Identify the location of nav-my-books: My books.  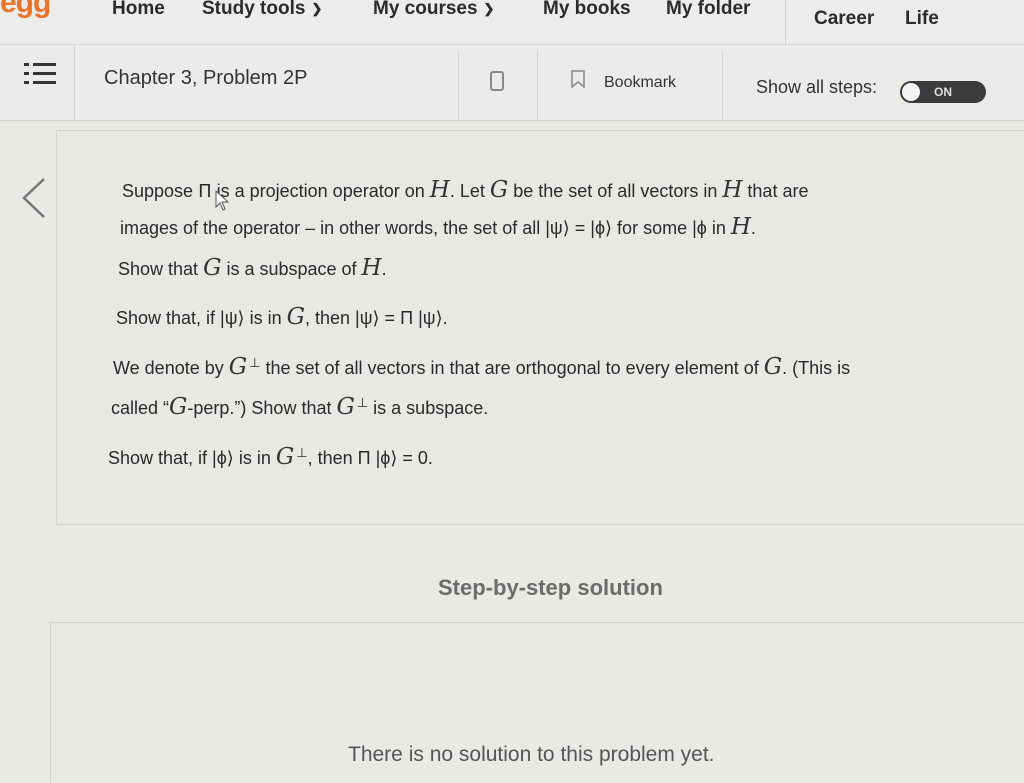
(587, 10).